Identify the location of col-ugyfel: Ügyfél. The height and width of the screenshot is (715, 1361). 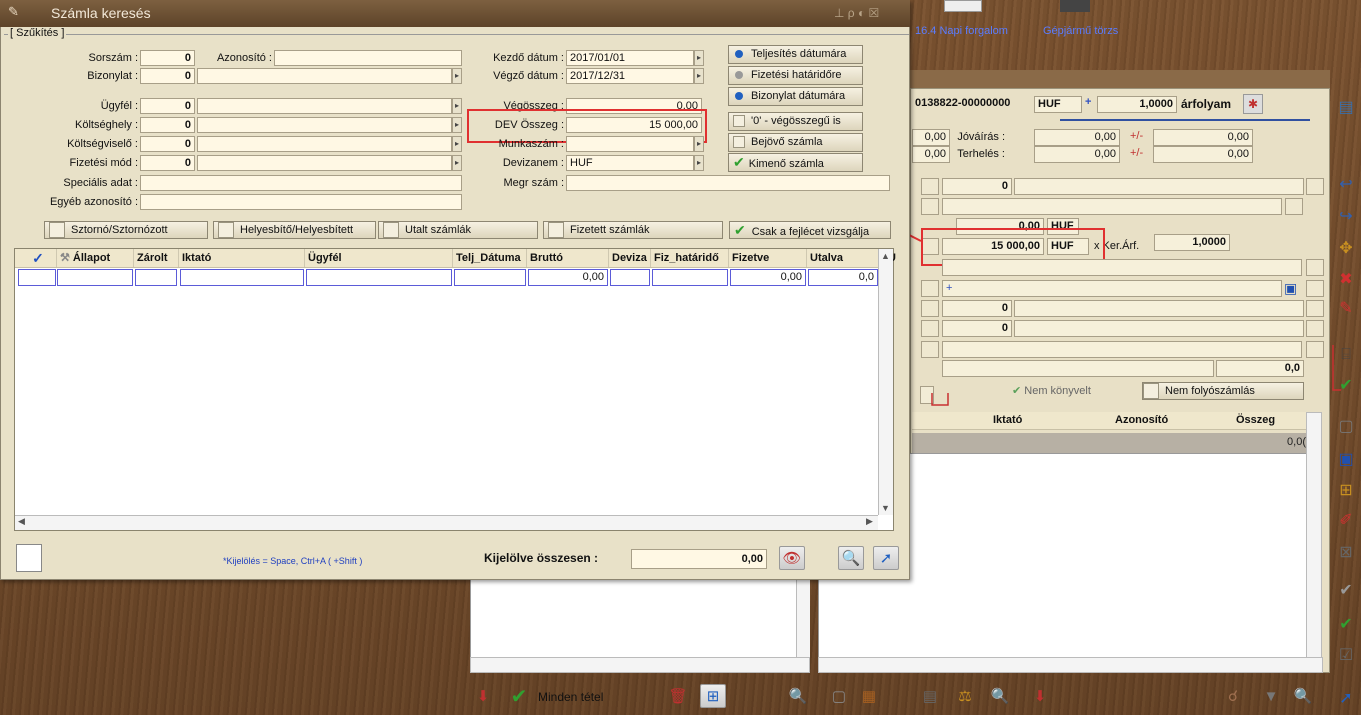
(379, 258).